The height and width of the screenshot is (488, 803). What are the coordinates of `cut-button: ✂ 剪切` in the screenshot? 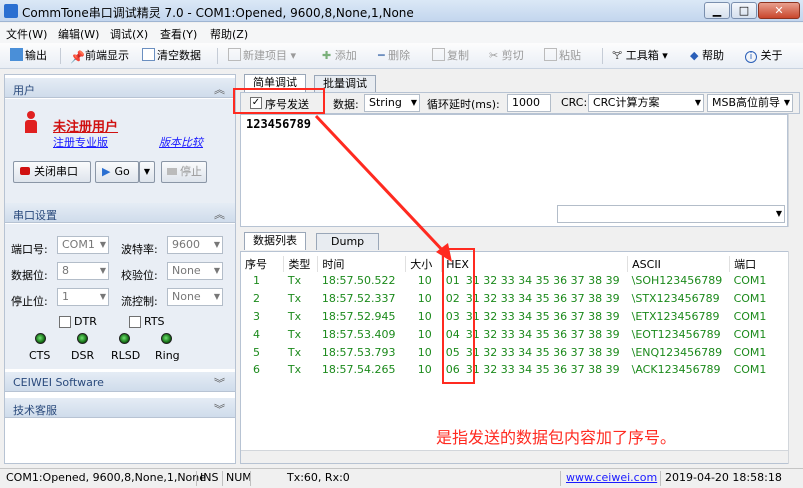 It's located at (506, 56).